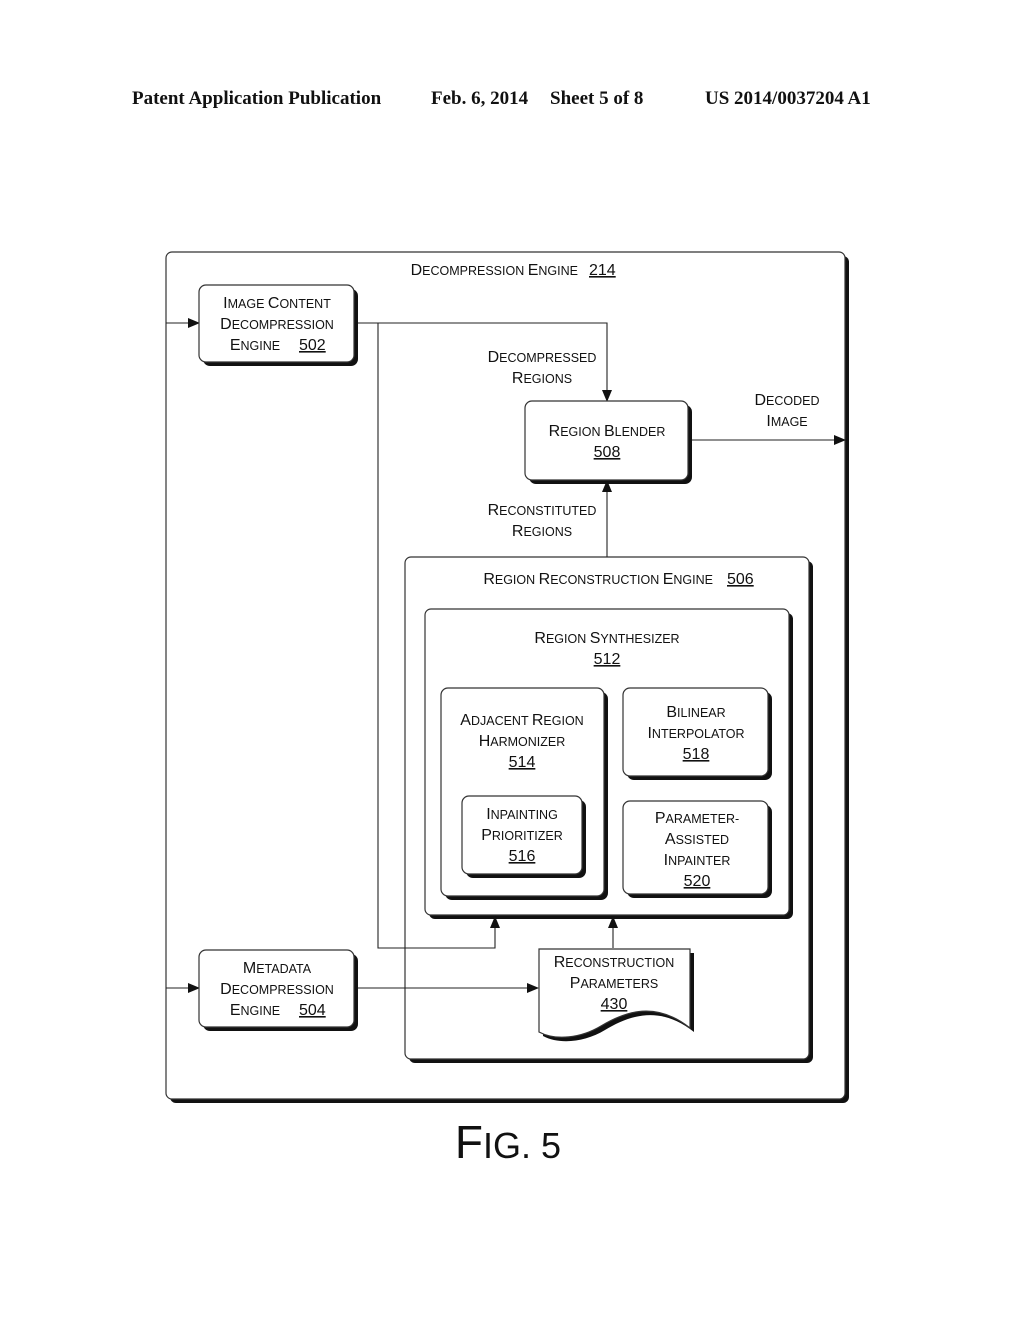 This screenshot has width=1024, height=1320. What do you see at coordinates (697, 860) in the screenshot?
I see `inpainter-label-line: INPAINTER` at bounding box center [697, 860].